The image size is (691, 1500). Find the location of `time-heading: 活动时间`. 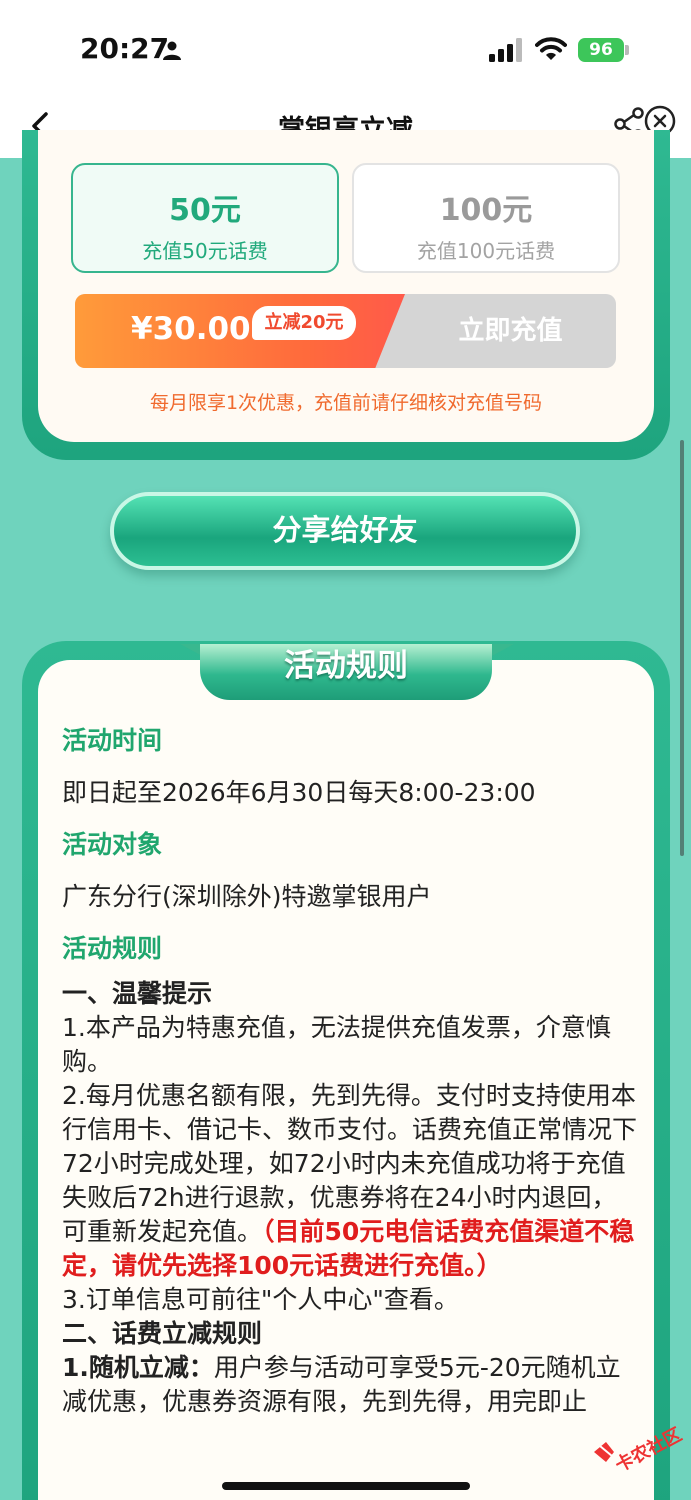

time-heading: 活动时间 is located at coordinates (112, 740).